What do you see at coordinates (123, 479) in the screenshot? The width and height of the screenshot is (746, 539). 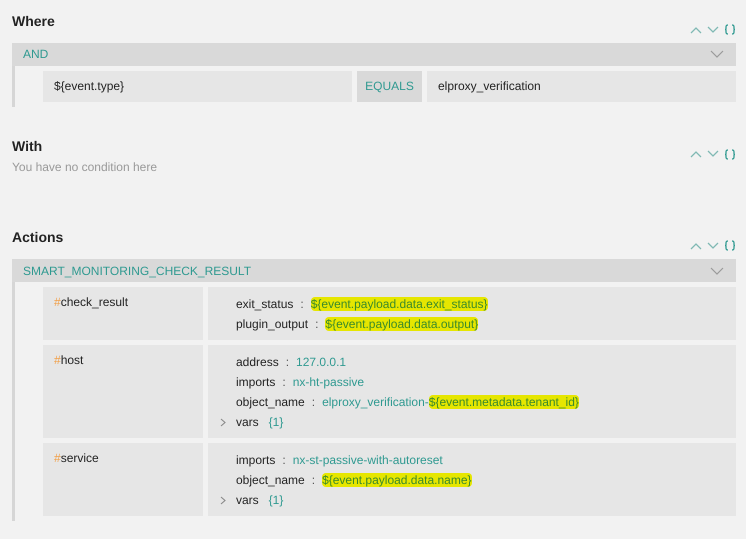 I see `object-name-cell: #service` at bounding box center [123, 479].